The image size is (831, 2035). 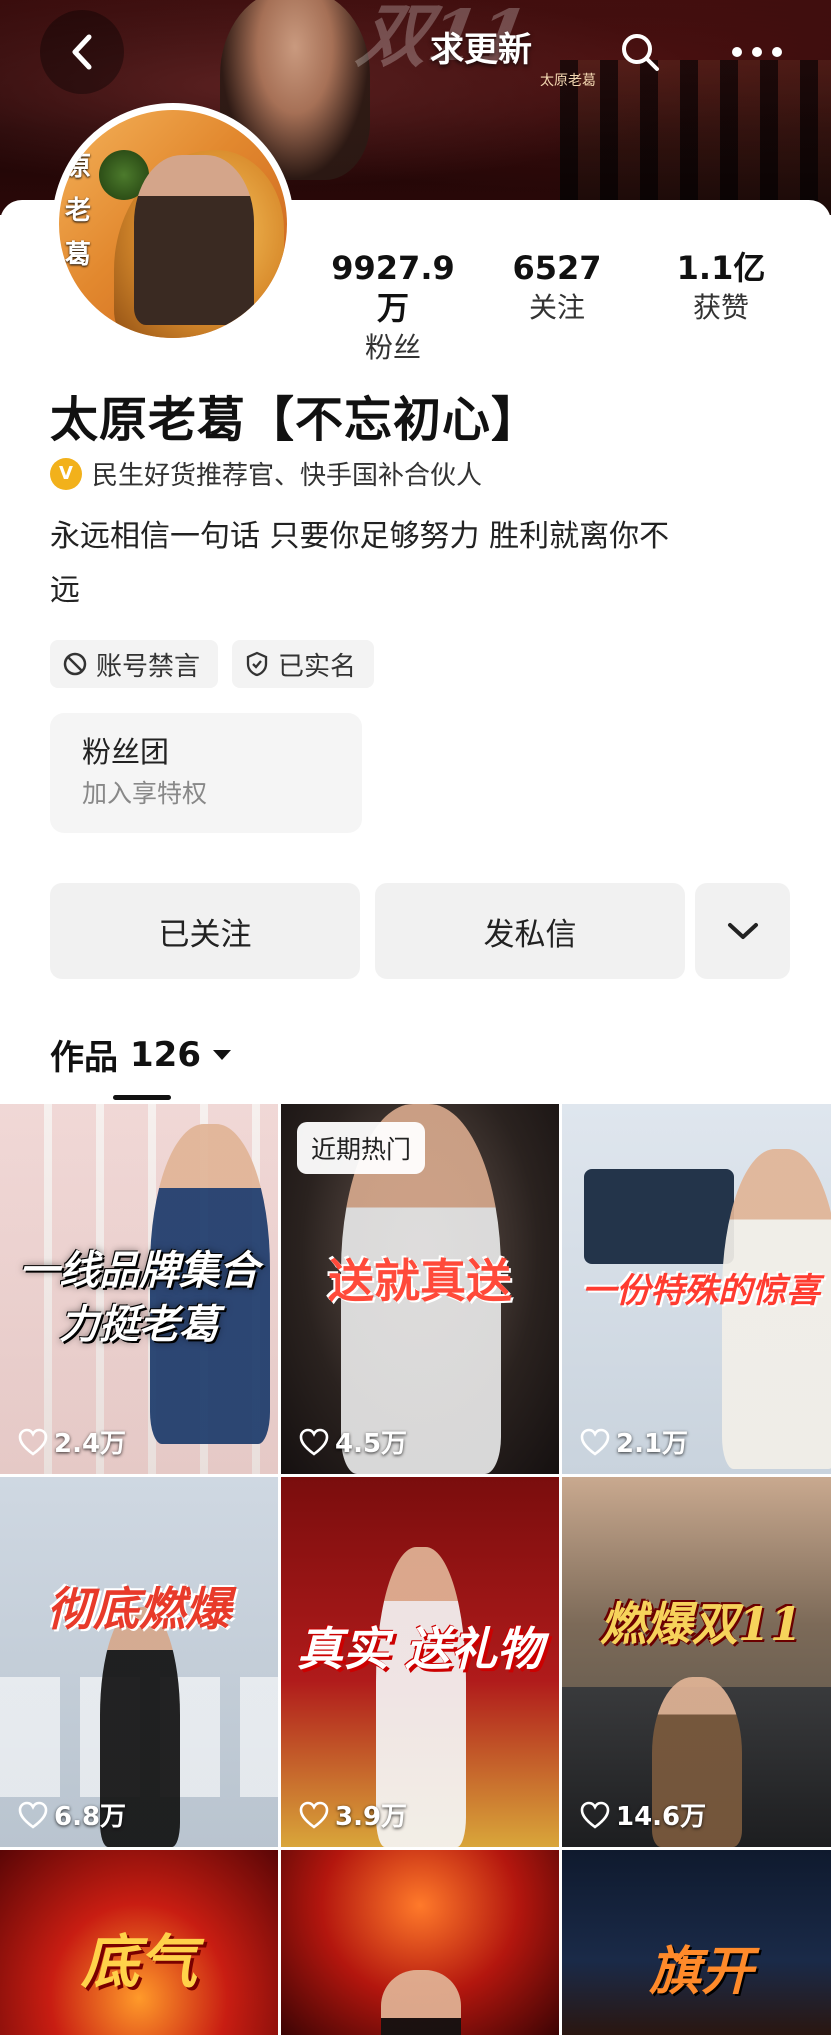 I want to click on tag-label: 已实名, so click(x=317, y=666).